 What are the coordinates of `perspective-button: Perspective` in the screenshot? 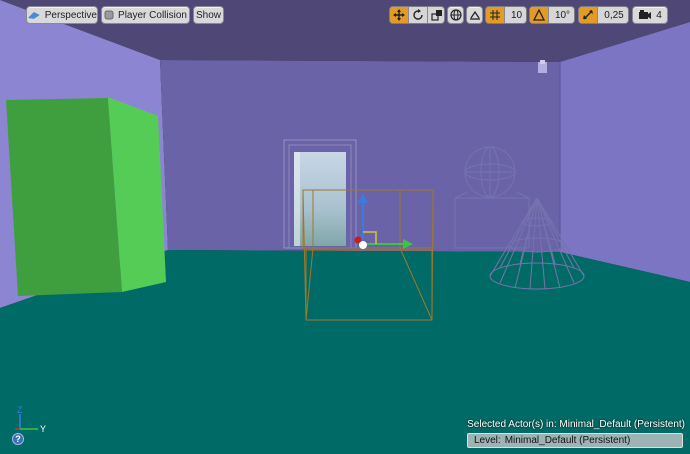 It's located at (62, 15).